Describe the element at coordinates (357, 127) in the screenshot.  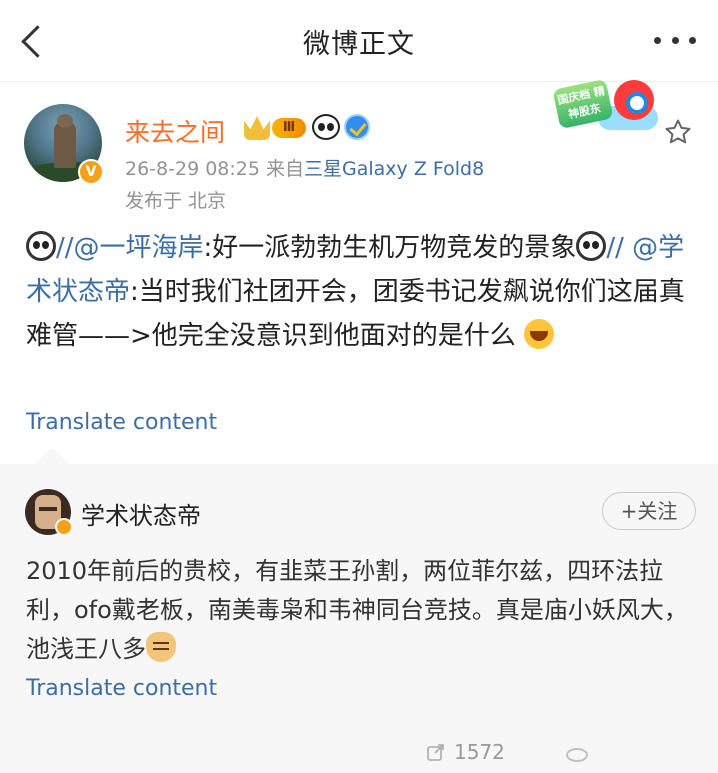
I see `verify-icon` at that location.